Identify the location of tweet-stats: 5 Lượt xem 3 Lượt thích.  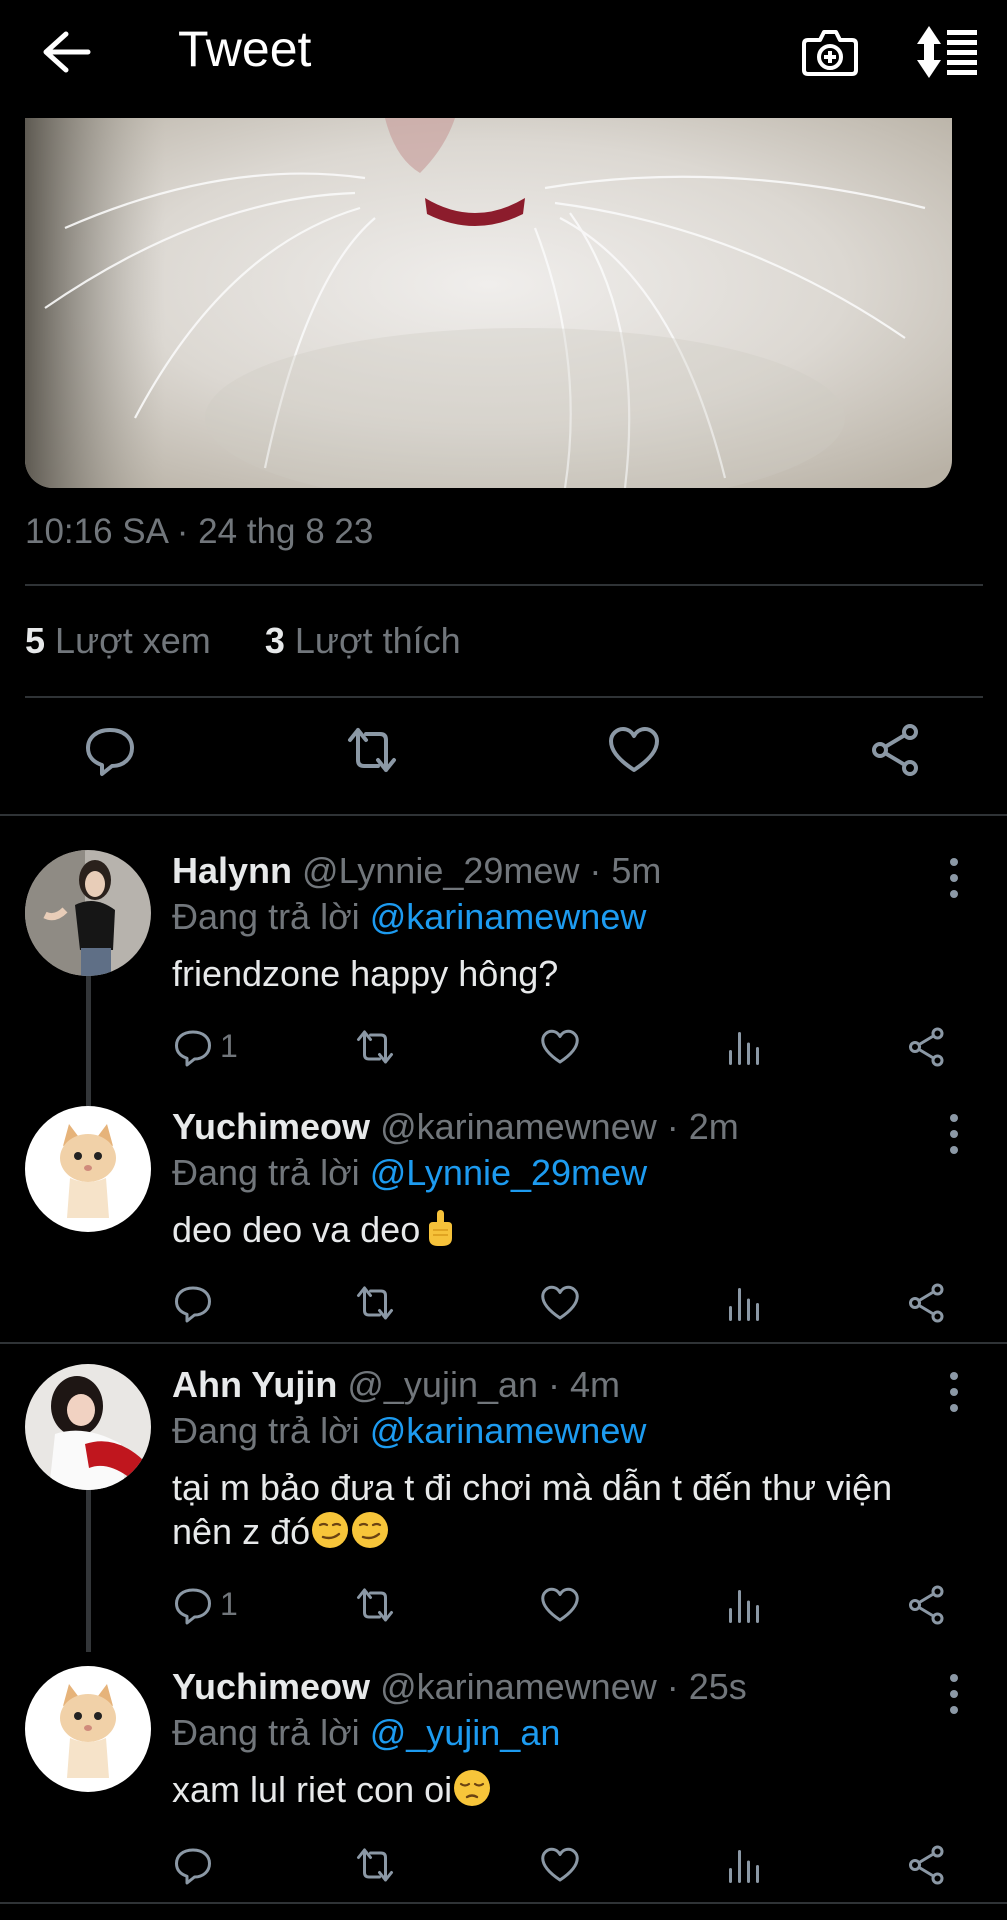
(243, 641).